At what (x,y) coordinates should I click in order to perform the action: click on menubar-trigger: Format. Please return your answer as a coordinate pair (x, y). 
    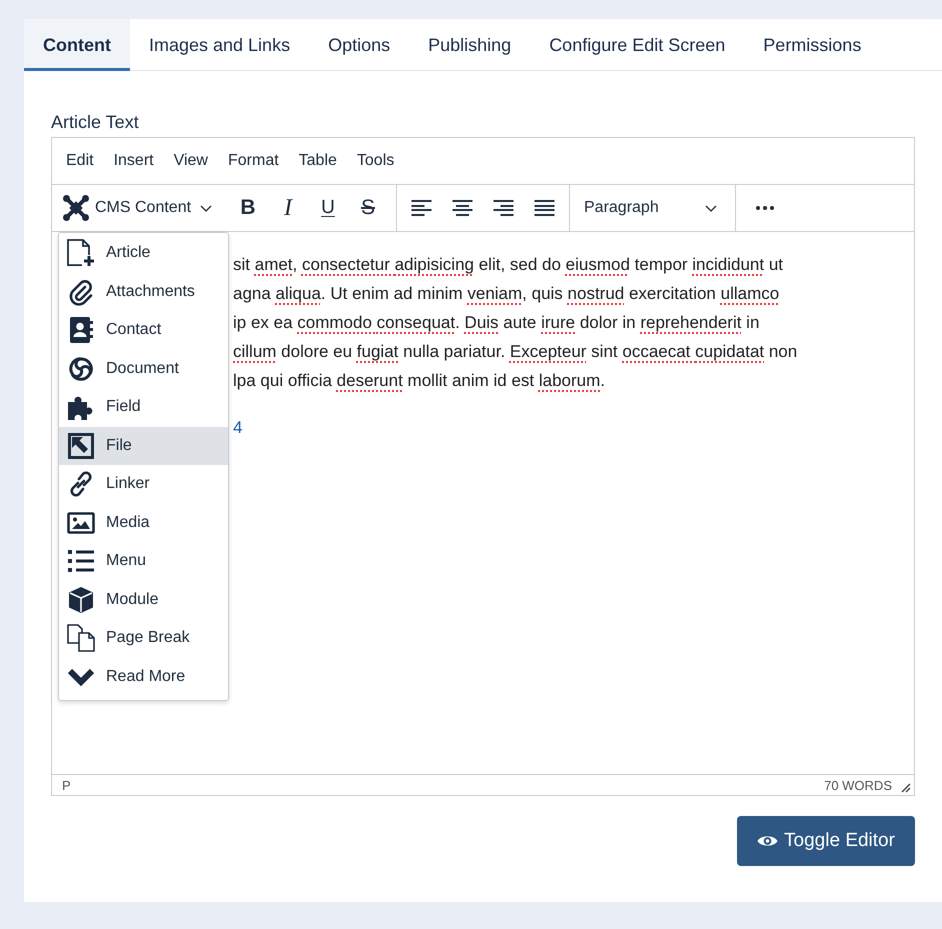
    Looking at the image, I should click on (253, 161).